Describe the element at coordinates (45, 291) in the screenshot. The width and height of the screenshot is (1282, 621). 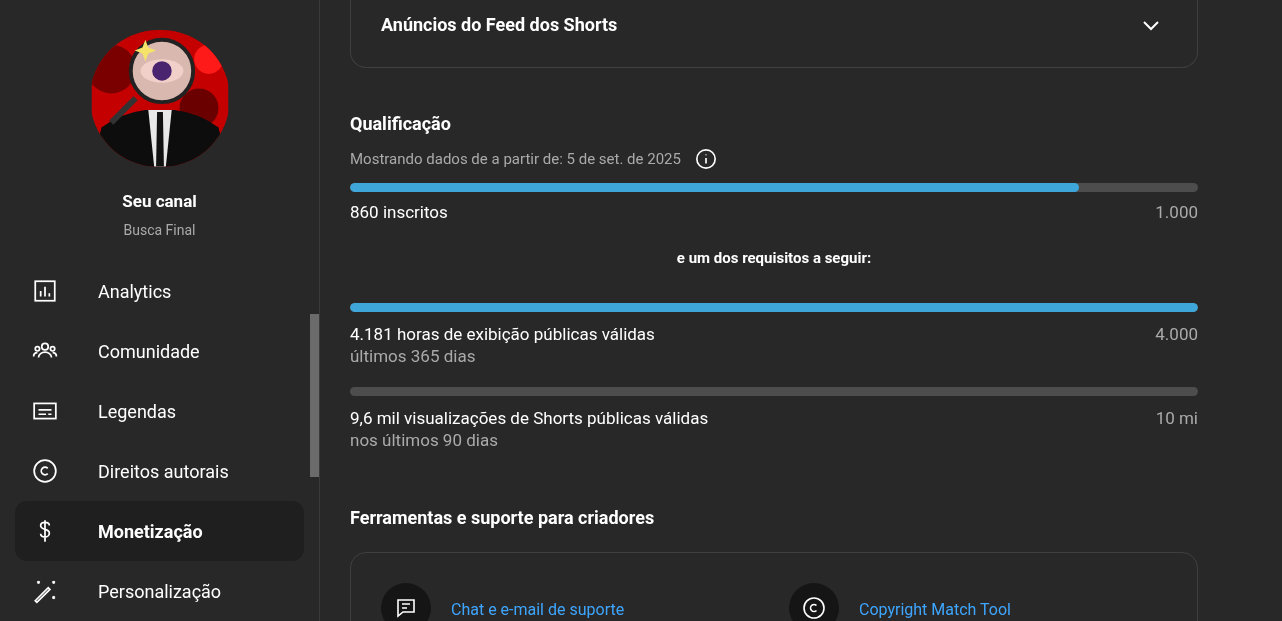
I see `bar-chart-icon` at that location.